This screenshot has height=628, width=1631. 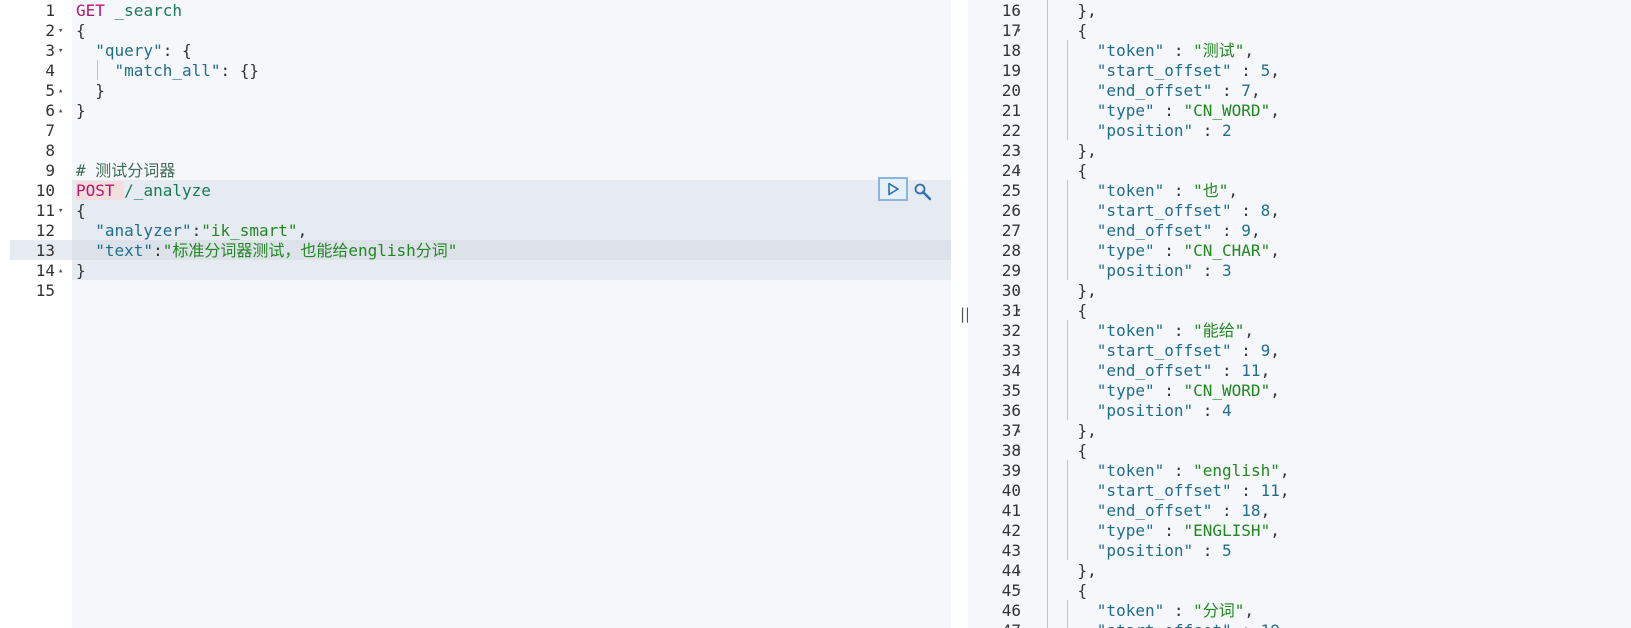 What do you see at coordinates (475, 231) in the screenshot?
I see `code-line: 12 "analyzer":"ik_smart",` at bounding box center [475, 231].